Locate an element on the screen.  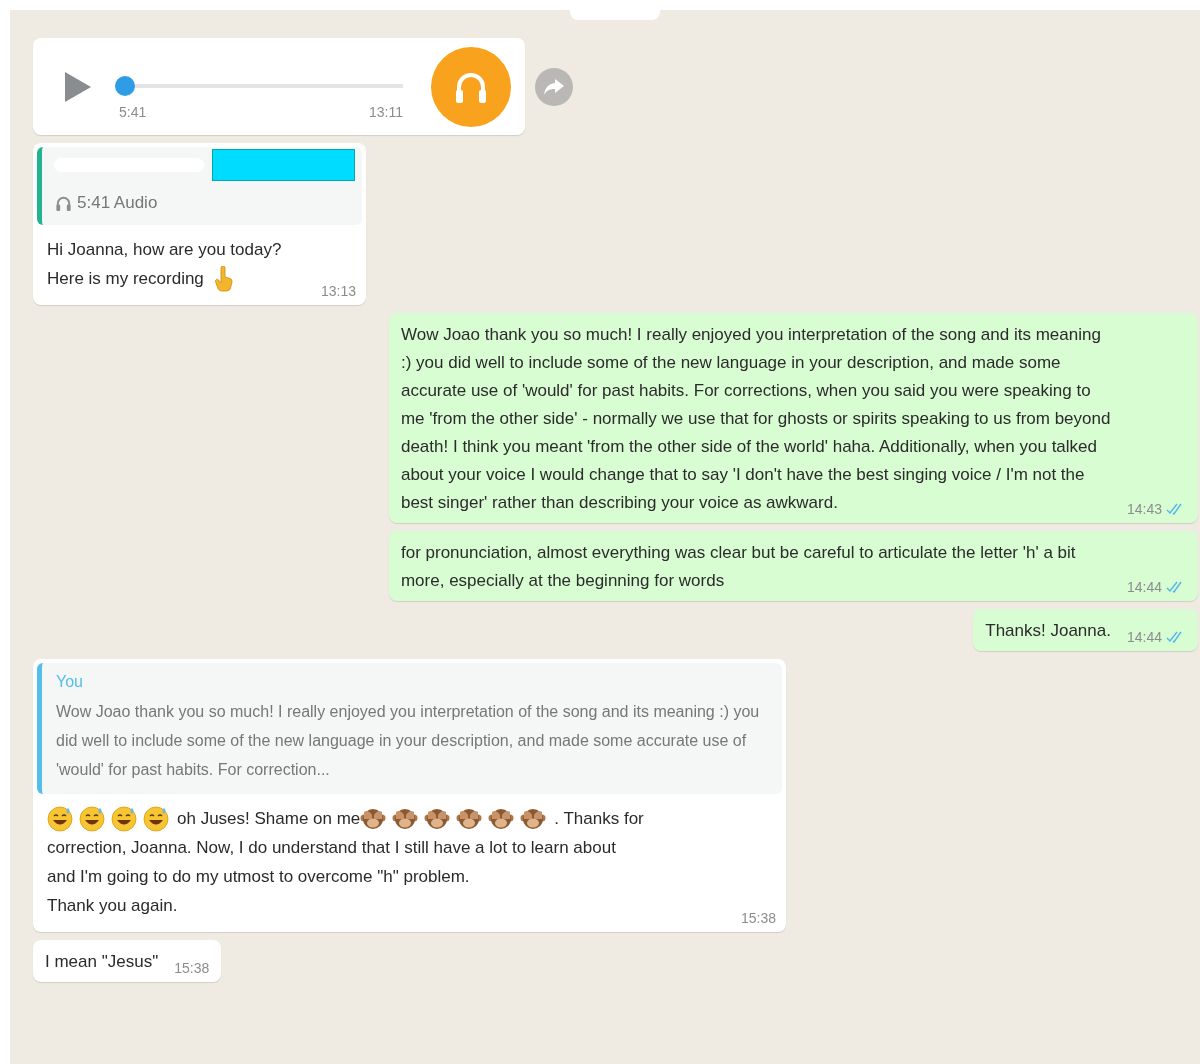
headphones-avatar-icon is located at coordinates (471, 86).